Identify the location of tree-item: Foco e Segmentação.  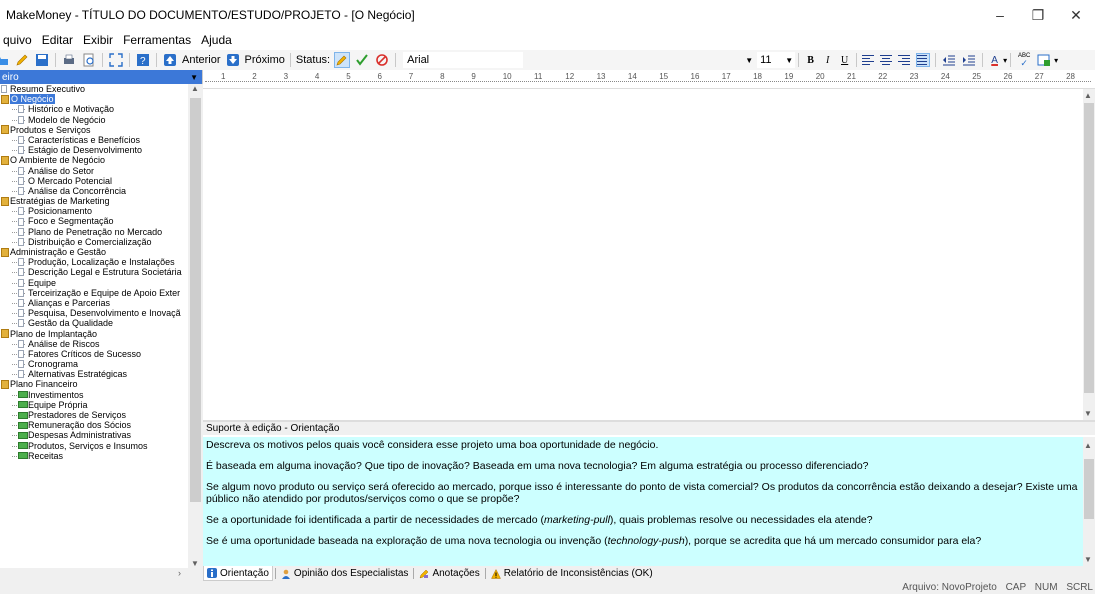
(94, 221).